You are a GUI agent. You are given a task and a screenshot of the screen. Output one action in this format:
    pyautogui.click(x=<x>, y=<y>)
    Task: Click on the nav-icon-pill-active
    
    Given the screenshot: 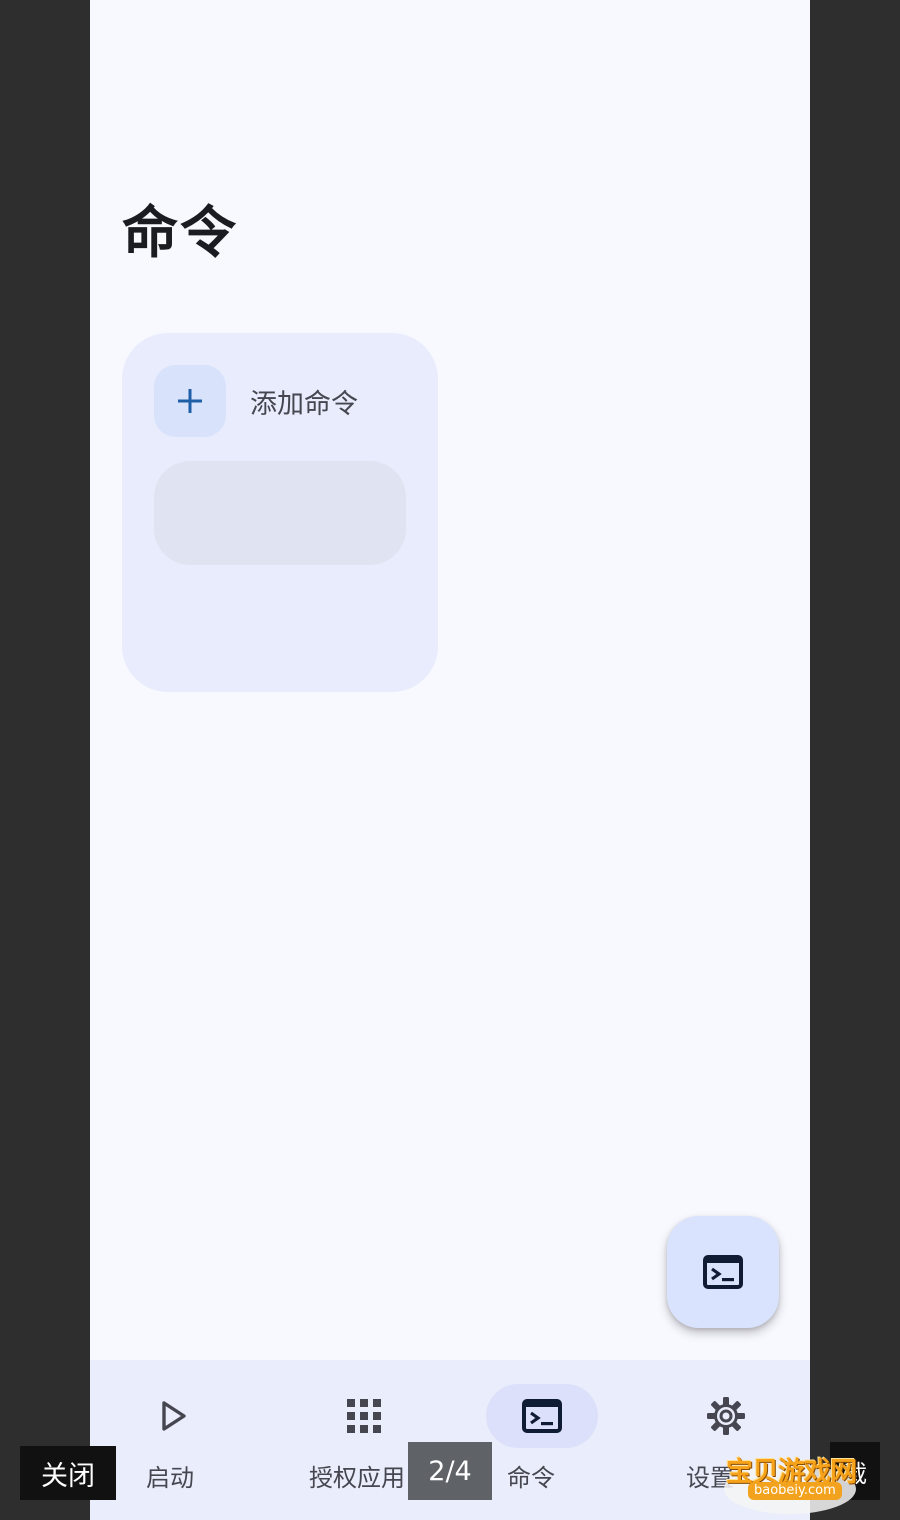 What is the action you would take?
    pyautogui.click(x=542, y=1416)
    